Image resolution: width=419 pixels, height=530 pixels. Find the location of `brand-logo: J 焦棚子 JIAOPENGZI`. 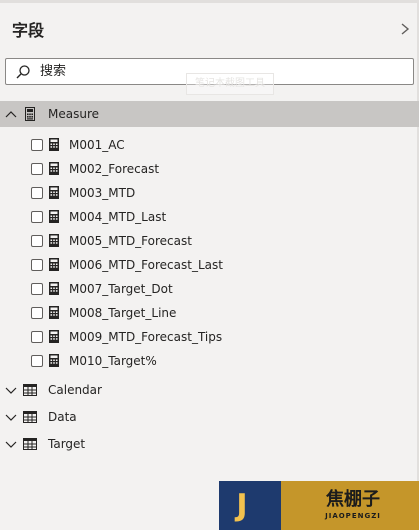

brand-logo: J 焦棚子 JIAOPENGZI is located at coordinates (319, 505).